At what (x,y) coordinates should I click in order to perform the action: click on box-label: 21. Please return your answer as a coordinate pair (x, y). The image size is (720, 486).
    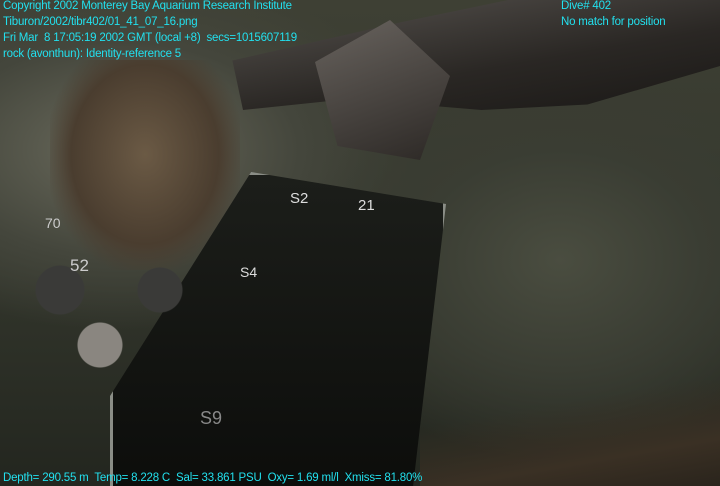
    Looking at the image, I should click on (366, 205).